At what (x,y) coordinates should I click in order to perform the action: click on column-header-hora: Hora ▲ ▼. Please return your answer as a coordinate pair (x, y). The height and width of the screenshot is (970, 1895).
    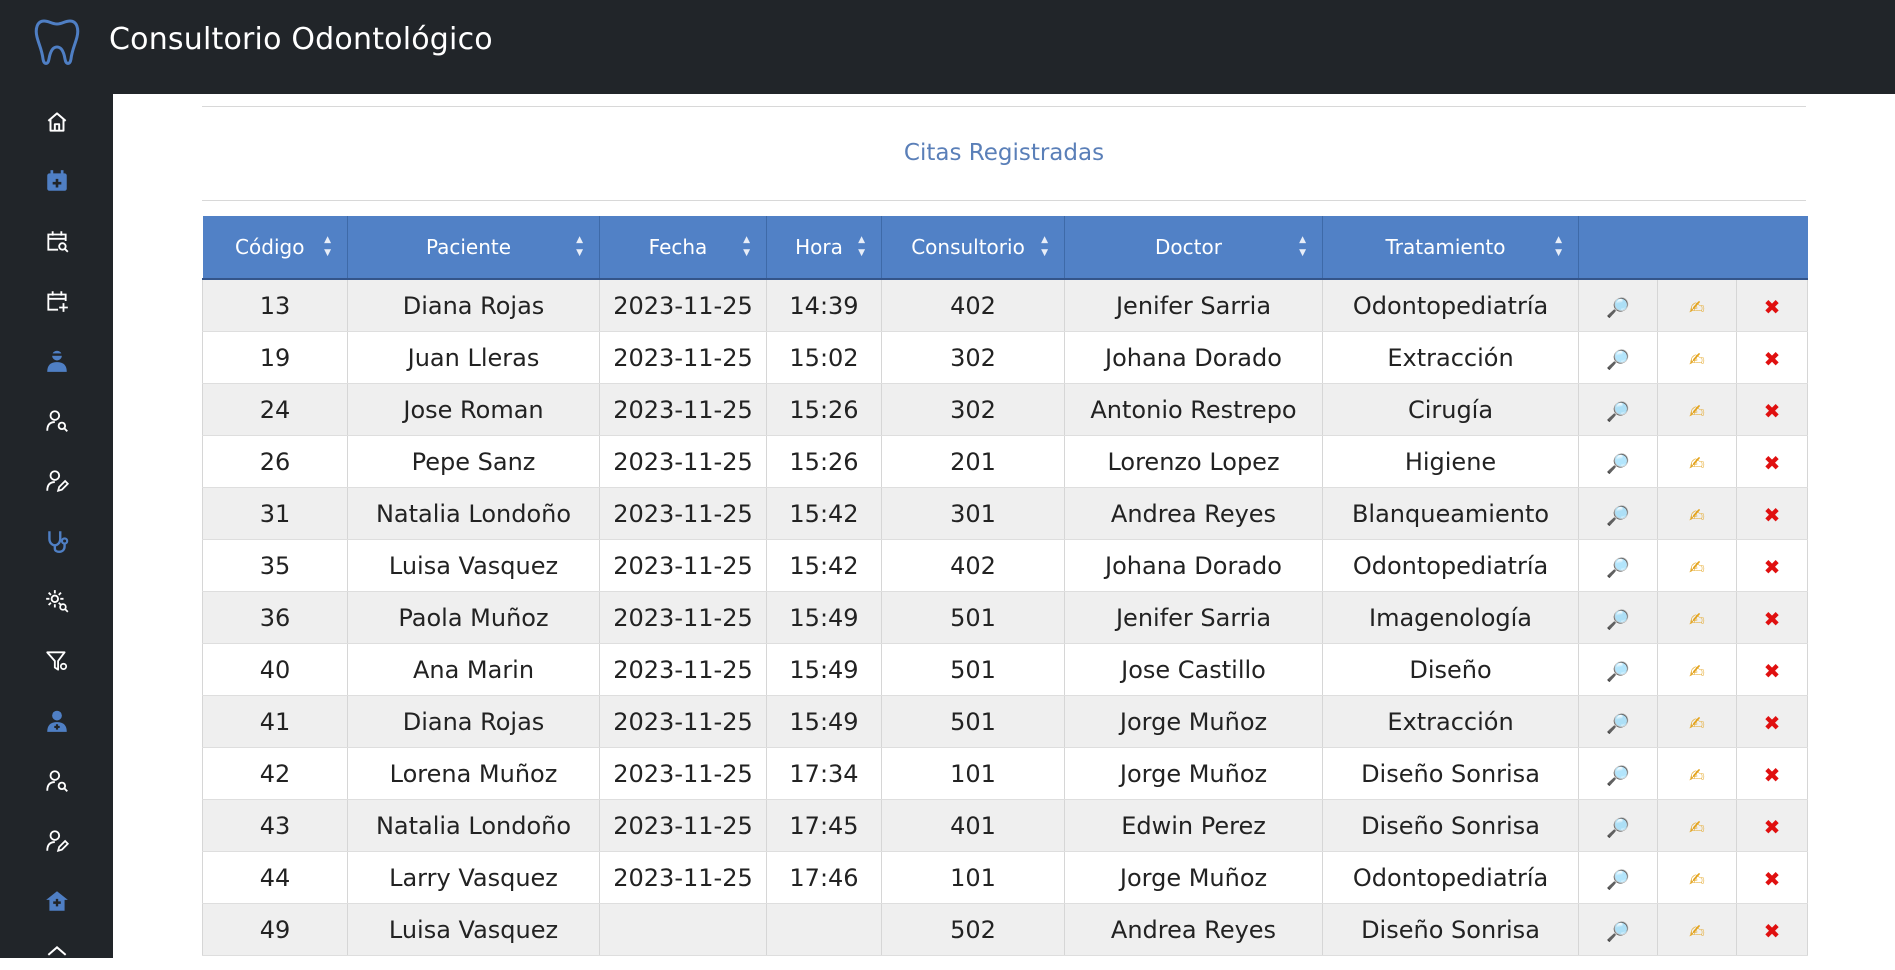
    Looking at the image, I should click on (824, 248).